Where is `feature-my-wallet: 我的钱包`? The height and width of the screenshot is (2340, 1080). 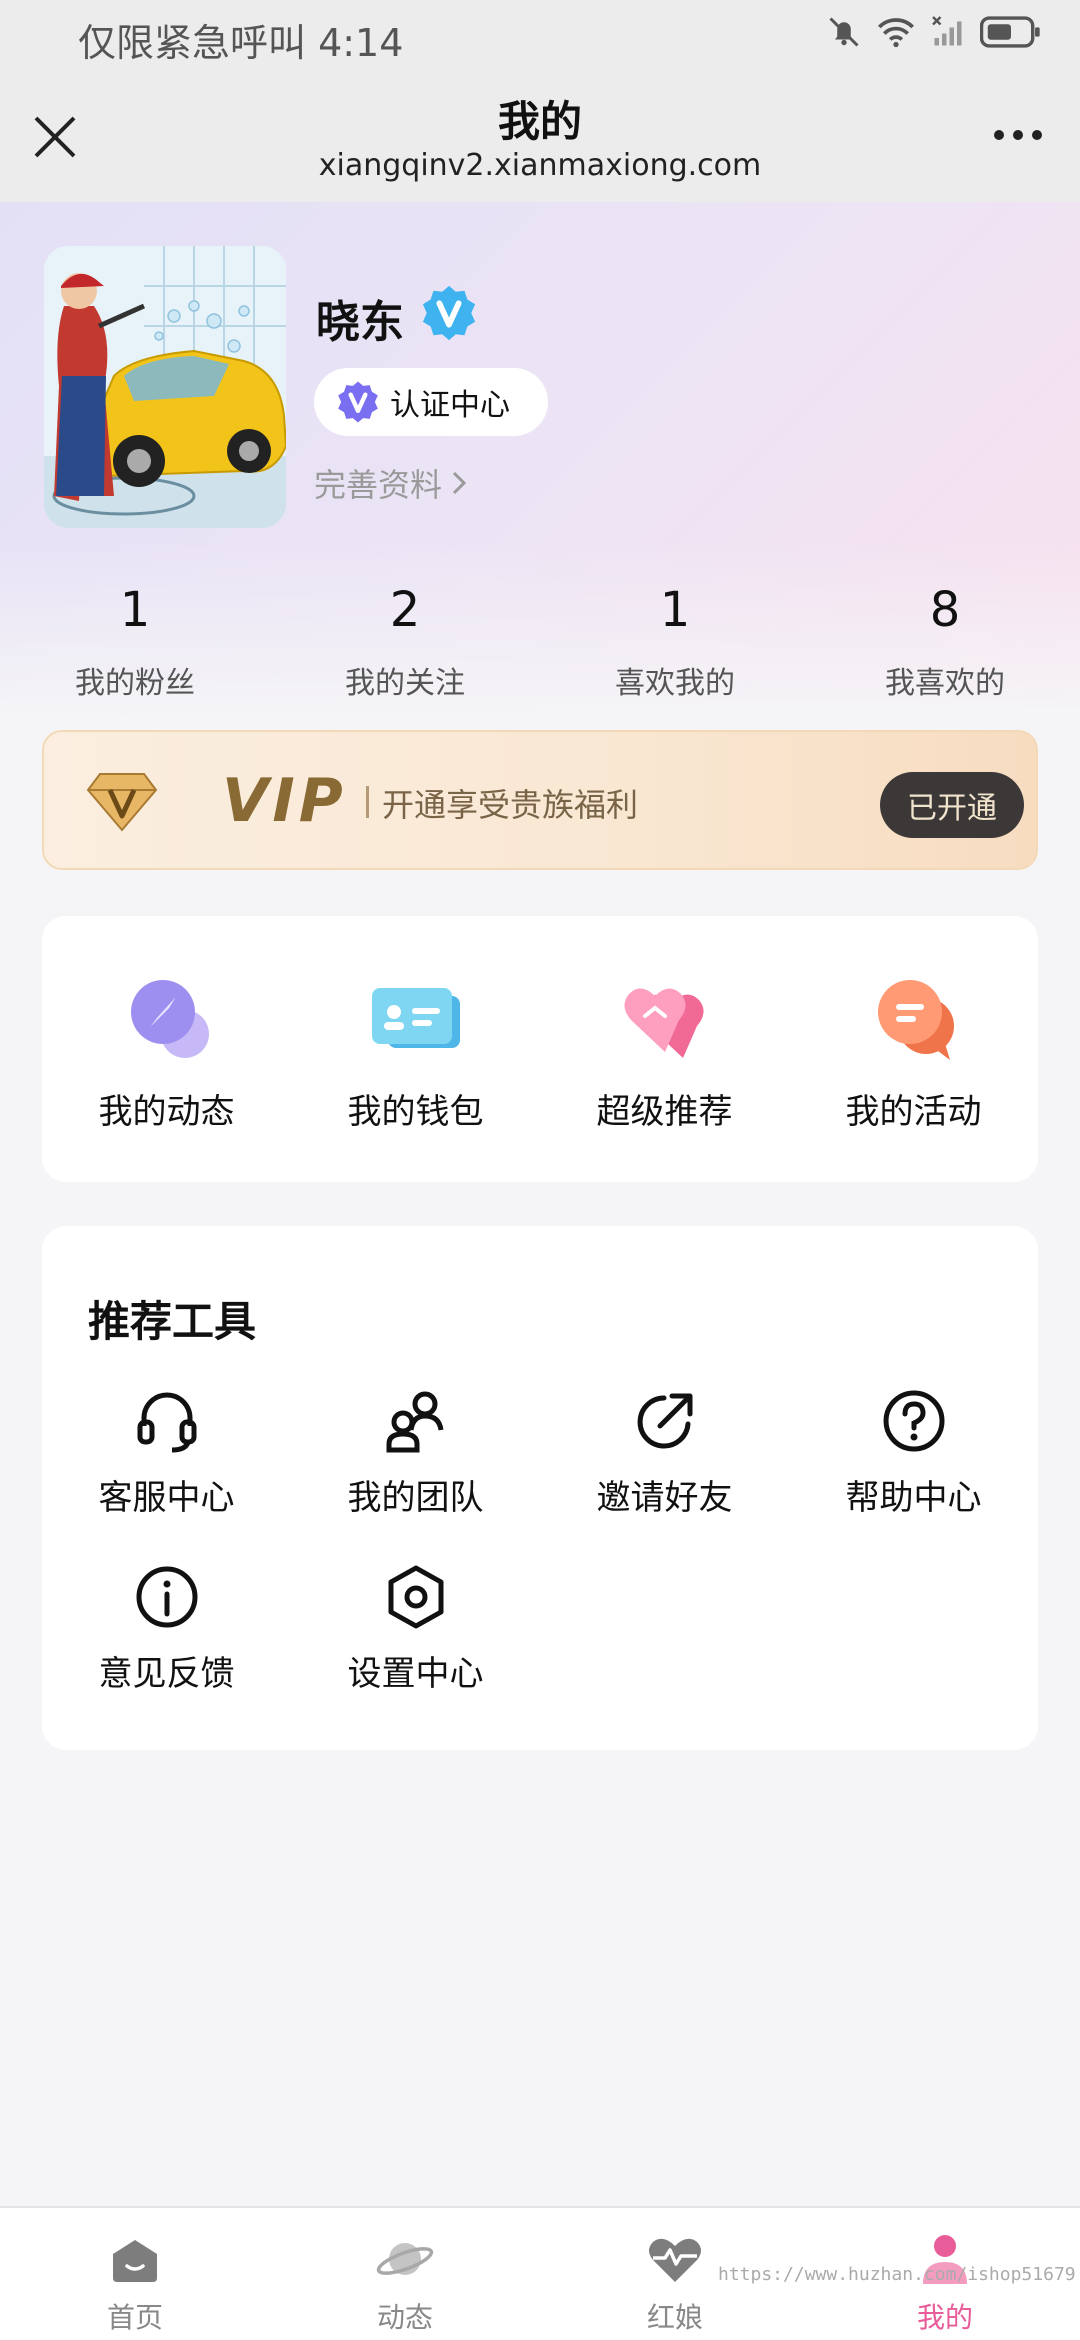 feature-my-wallet: 我的钱包 is located at coordinates (415, 1050).